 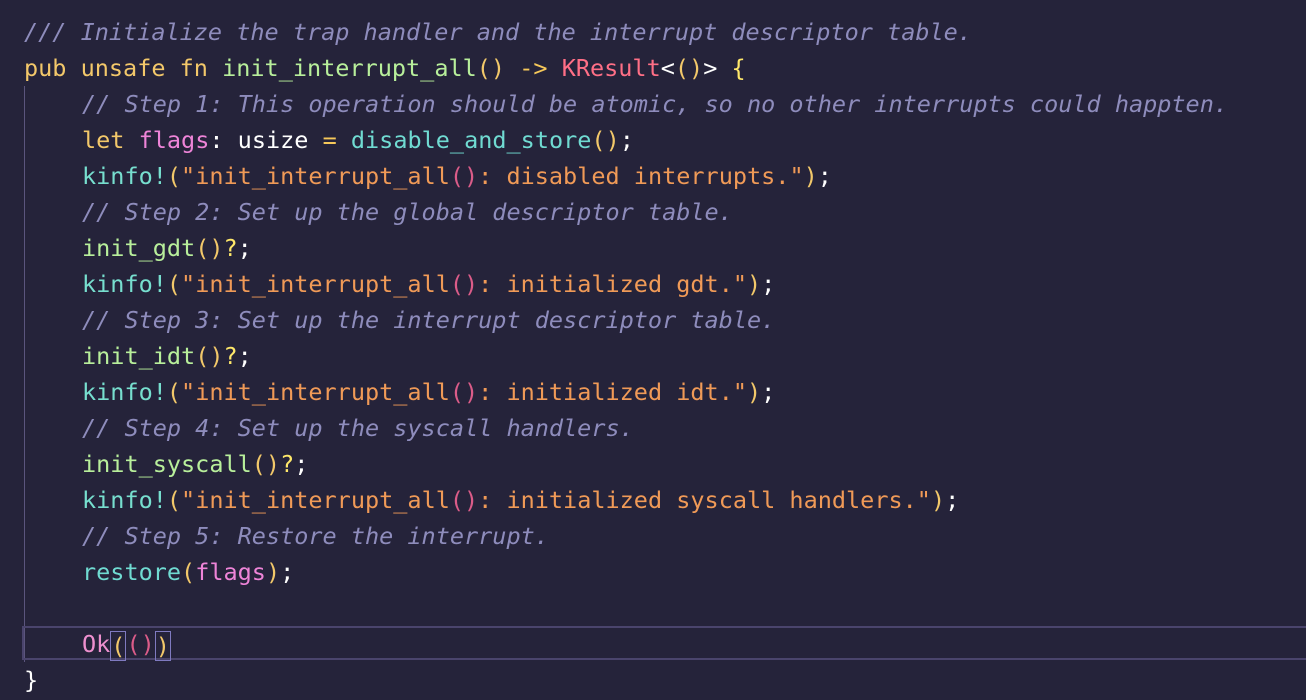 What do you see at coordinates (140, 644) in the screenshot?
I see `unit-value: ()` at bounding box center [140, 644].